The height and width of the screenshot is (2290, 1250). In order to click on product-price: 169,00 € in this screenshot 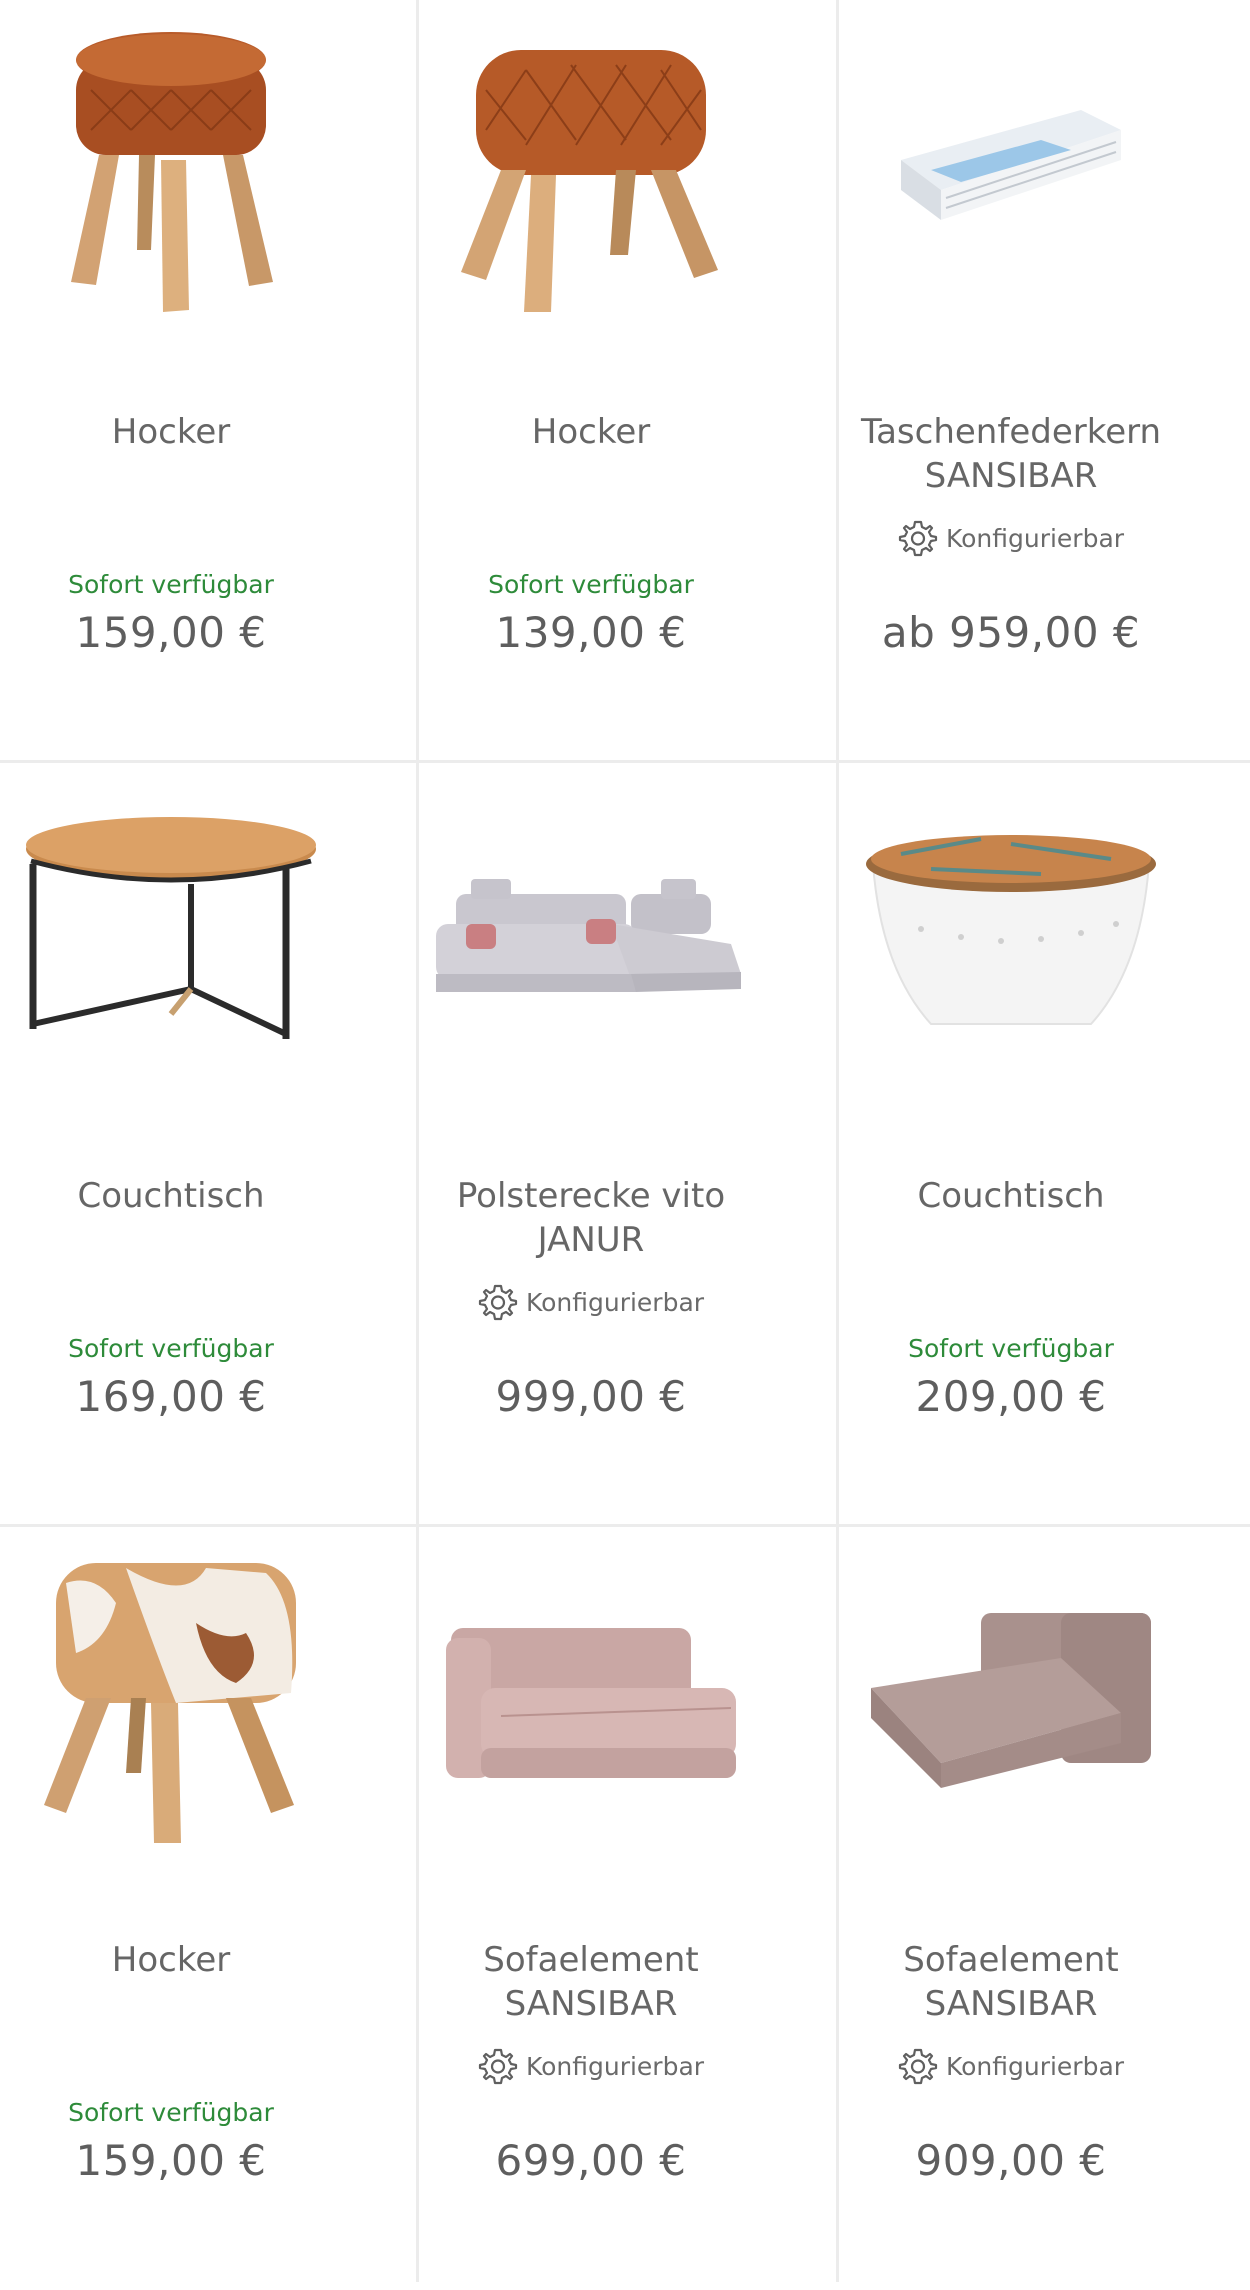, I will do `click(171, 1396)`.